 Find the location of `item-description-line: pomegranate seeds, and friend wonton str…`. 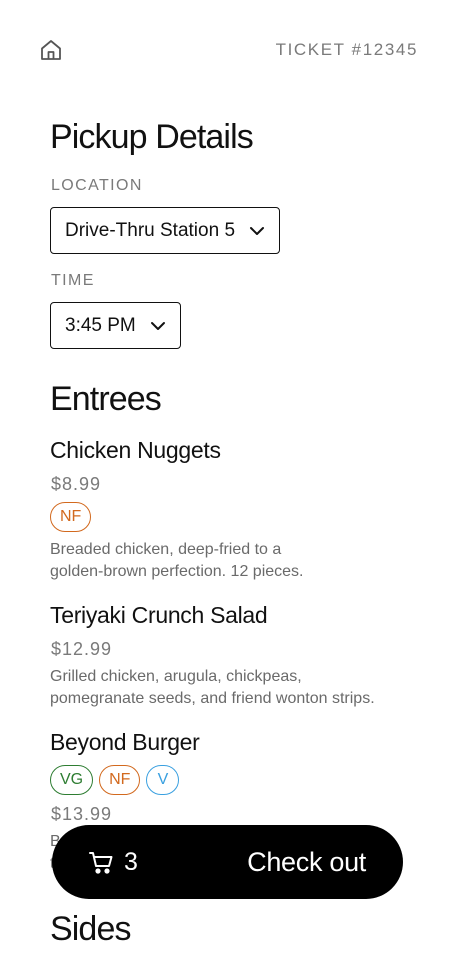

item-description-line: pomegranate seeds, and friend wonton str… is located at coordinates (212, 698).